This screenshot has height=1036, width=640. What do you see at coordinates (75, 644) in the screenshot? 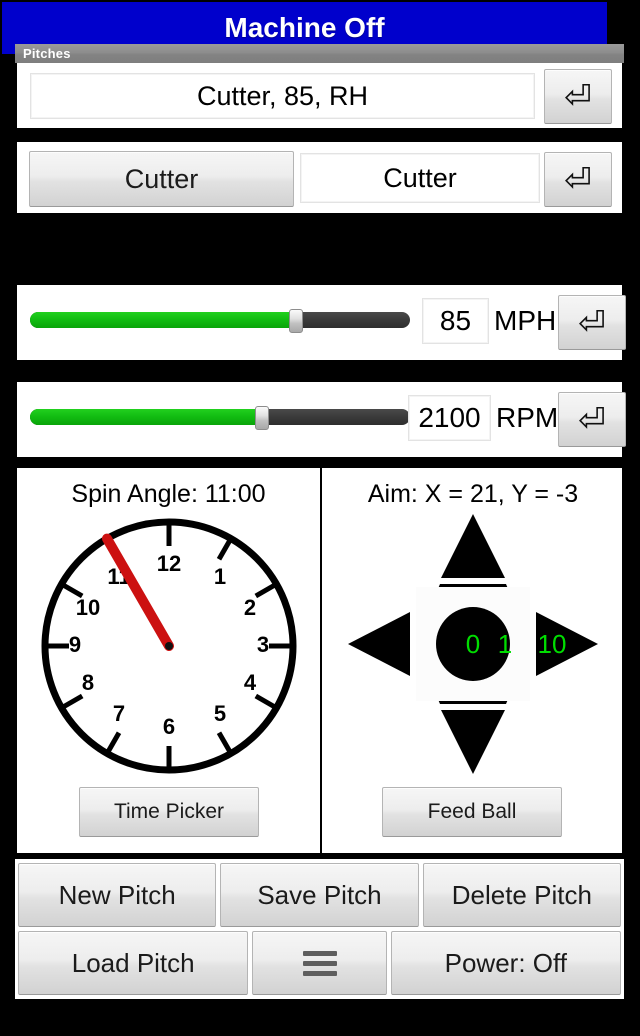
I see `svg-text: 9` at bounding box center [75, 644].